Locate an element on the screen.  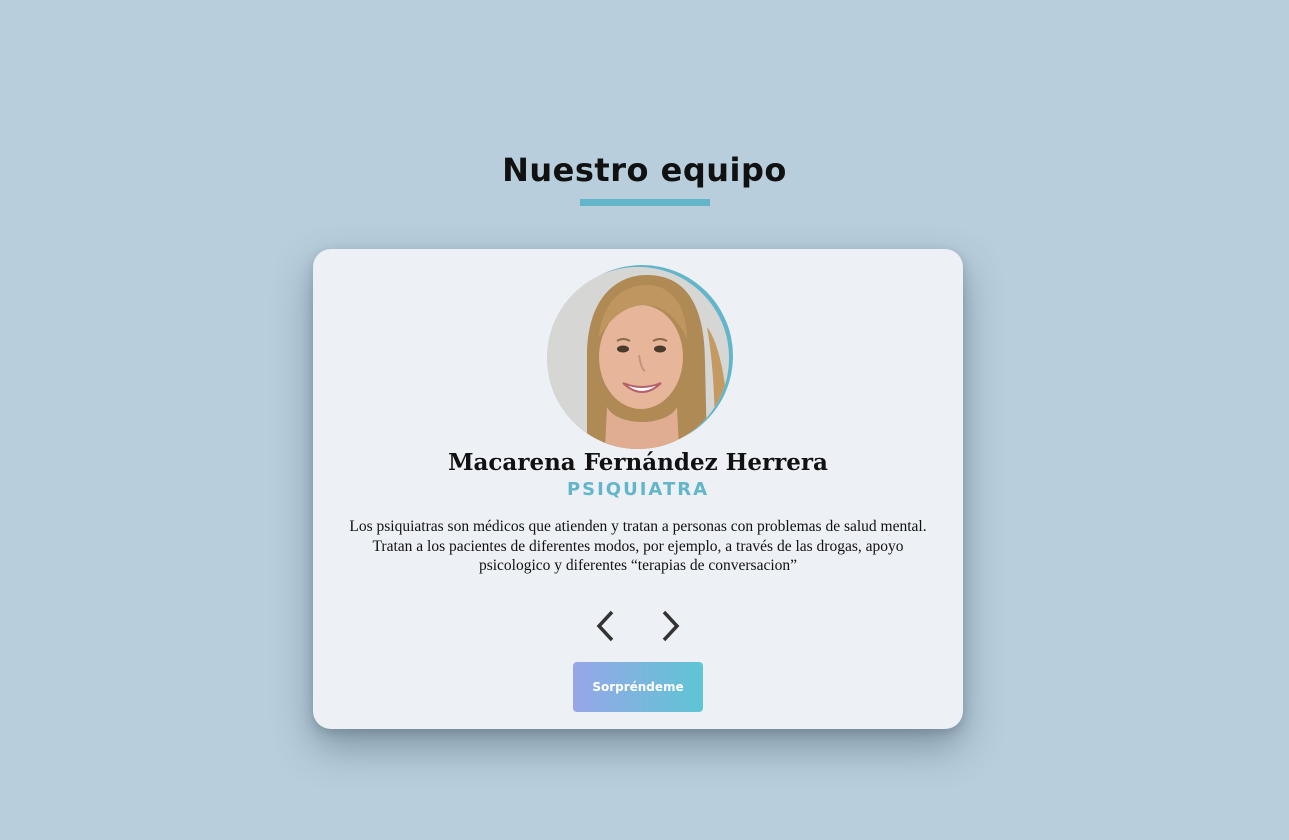
section-heading: Nuestro equipo is located at coordinates (644, 177).